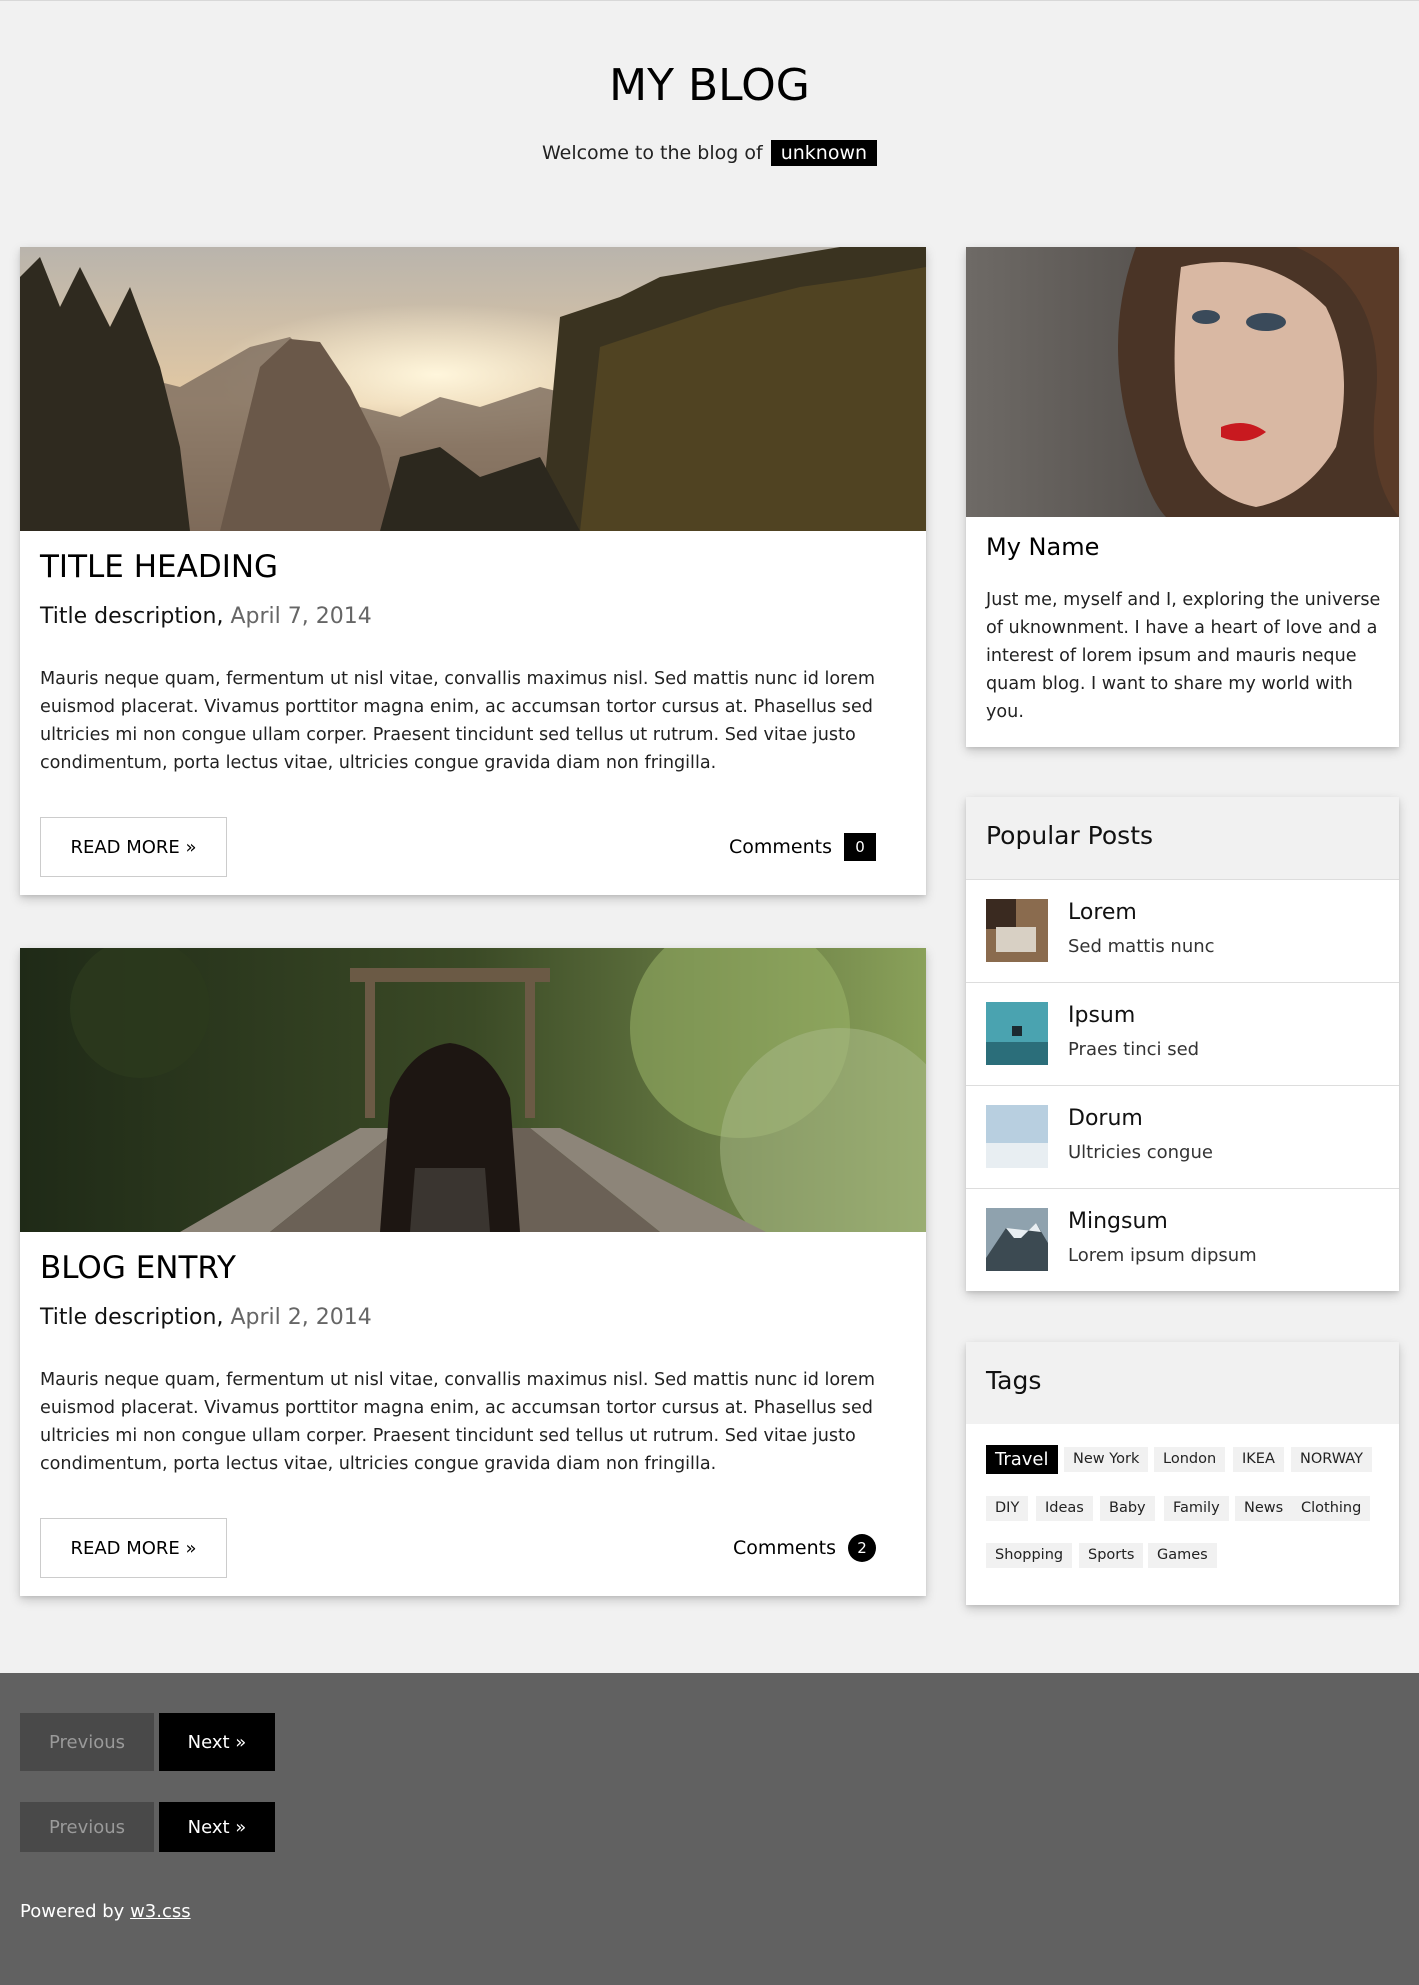  What do you see at coordinates (1258, 1459) in the screenshot?
I see `tag-ikea: IKEA` at bounding box center [1258, 1459].